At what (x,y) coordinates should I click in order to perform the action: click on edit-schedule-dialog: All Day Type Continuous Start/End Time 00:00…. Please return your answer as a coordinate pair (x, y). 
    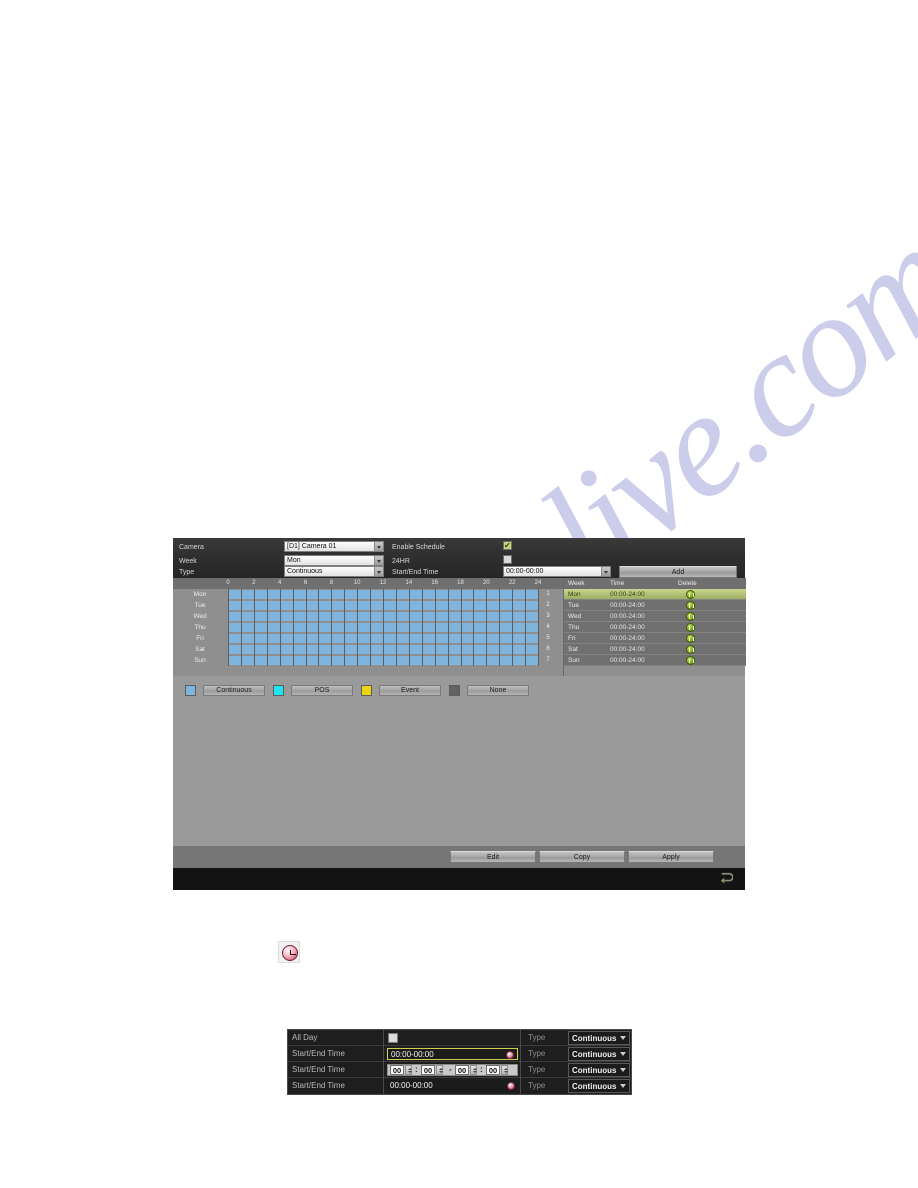
    Looking at the image, I should click on (459, 1062).